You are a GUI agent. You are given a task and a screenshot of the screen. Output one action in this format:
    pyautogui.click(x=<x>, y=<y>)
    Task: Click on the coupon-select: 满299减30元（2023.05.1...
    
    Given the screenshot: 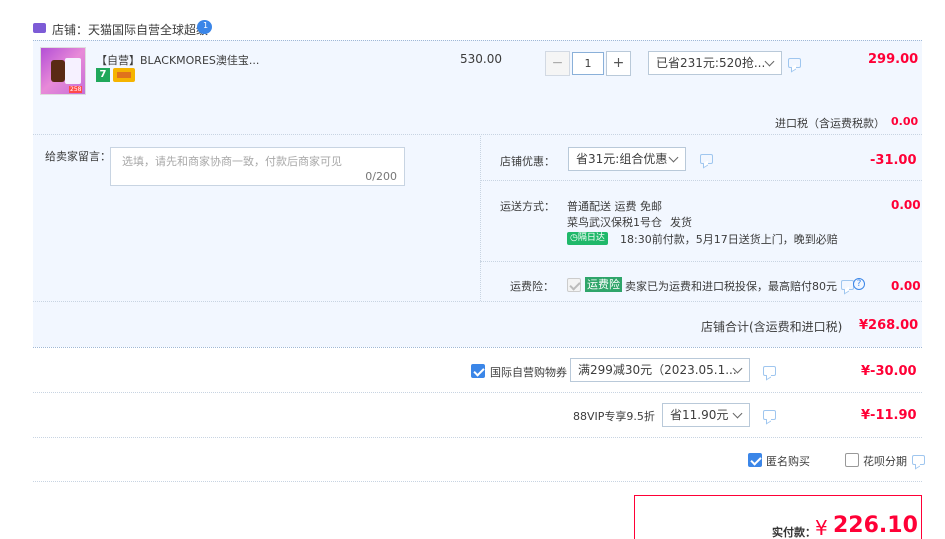 What is the action you would take?
    pyautogui.click(x=660, y=370)
    